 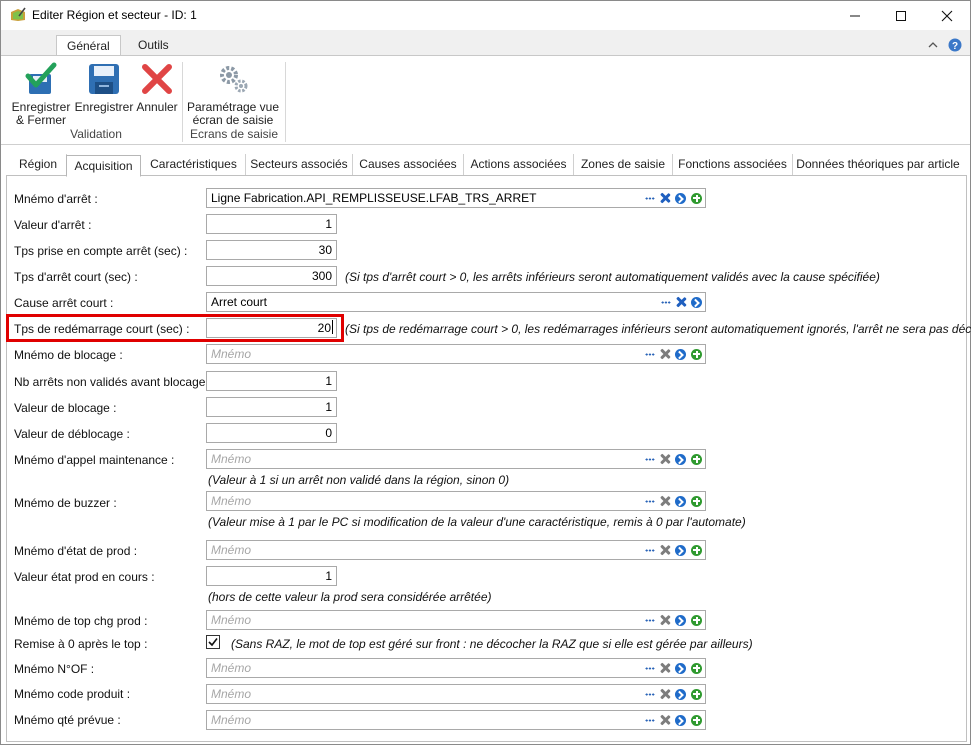 What do you see at coordinates (456, 302) in the screenshot?
I see `cause-arret-court-field: Arret court` at bounding box center [456, 302].